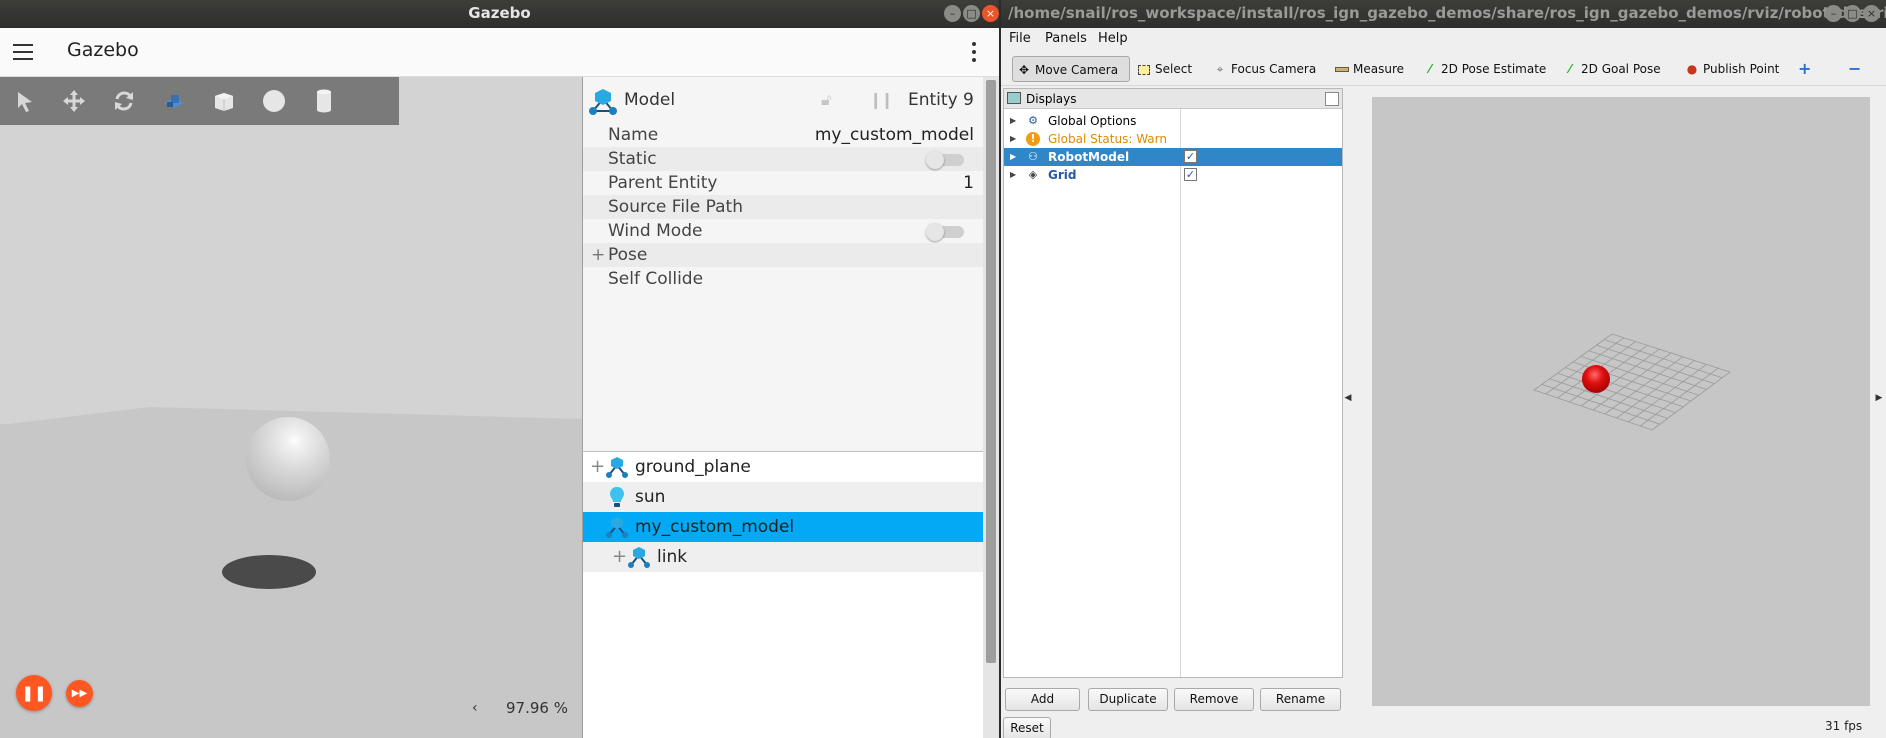 The height and width of the screenshot is (738, 1886). Describe the element at coordinates (475, 708) in the screenshot. I see `collapse-stats-icon: ‹` at that location.